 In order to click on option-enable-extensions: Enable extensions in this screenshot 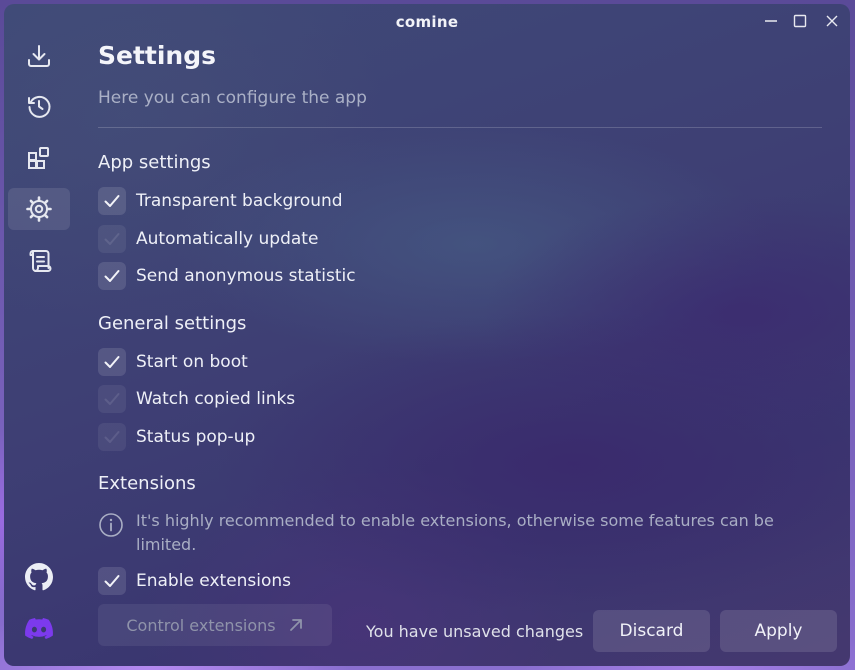, I will do `click(194, 581)`.